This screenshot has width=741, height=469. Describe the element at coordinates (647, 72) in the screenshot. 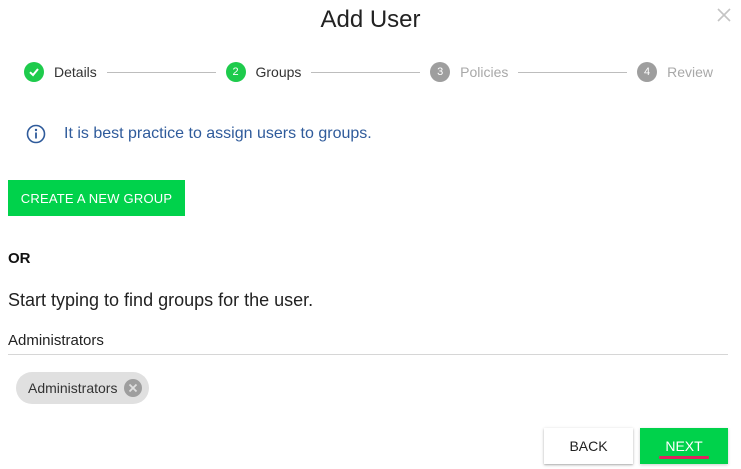

I see `step-number: 4` at that location.